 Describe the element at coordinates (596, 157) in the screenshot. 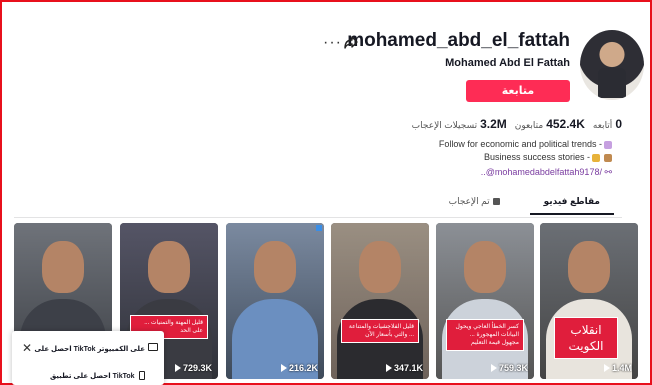

I see `medal-emoji-icon` at that location.